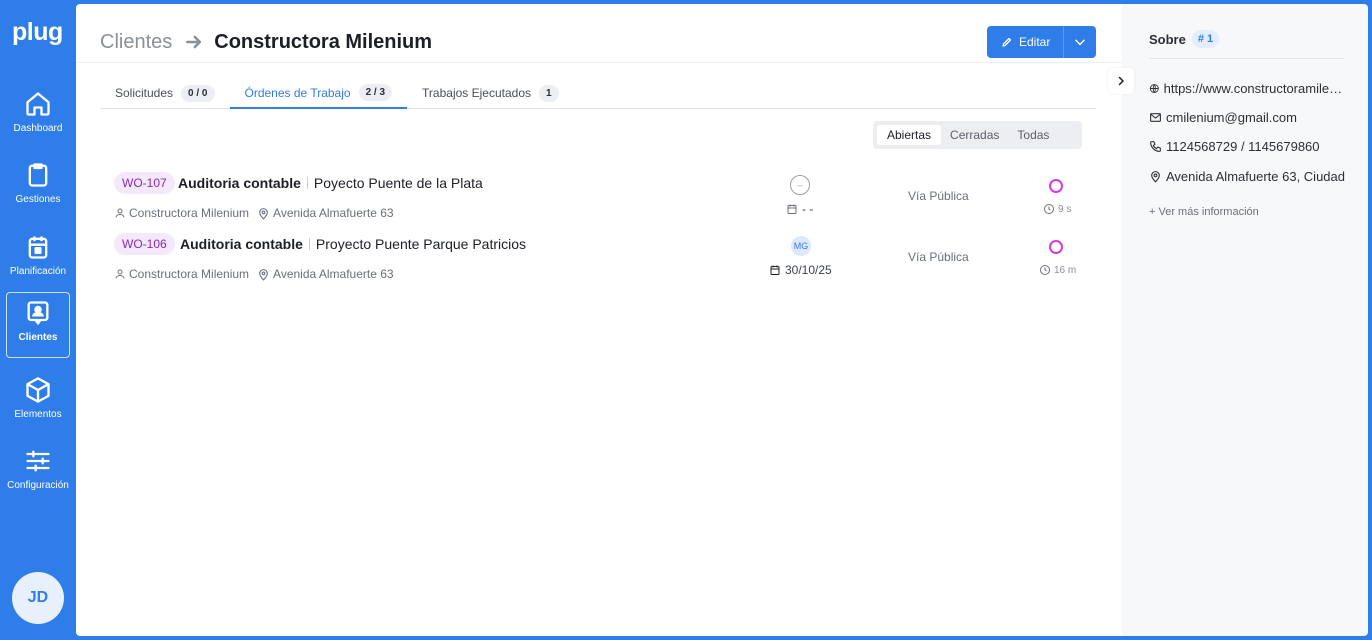  What do you see at coordinates (189, 274) in the screenshot?
I see `work-order-client: Constructora Milenium` at bounding box center [189, 274].